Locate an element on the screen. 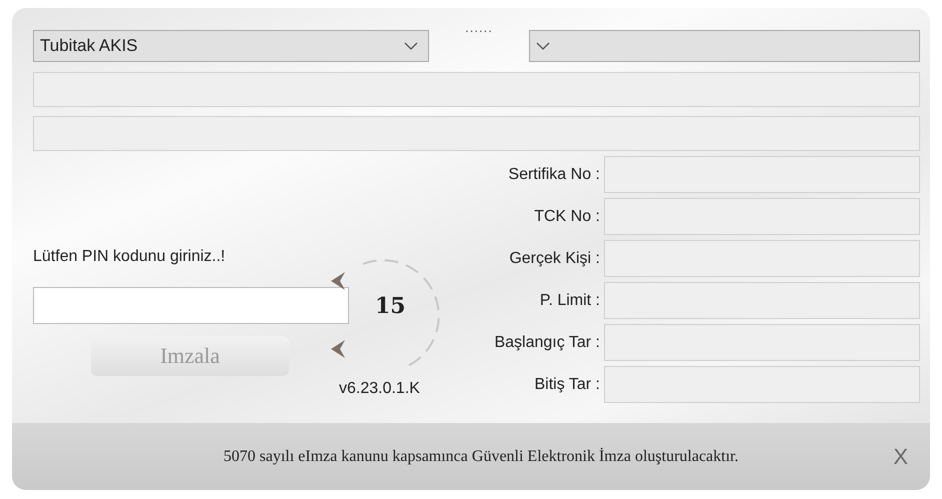 The height and width of the screenshot is (499, 942). device-dropdown is located at coordinates (724, 46).